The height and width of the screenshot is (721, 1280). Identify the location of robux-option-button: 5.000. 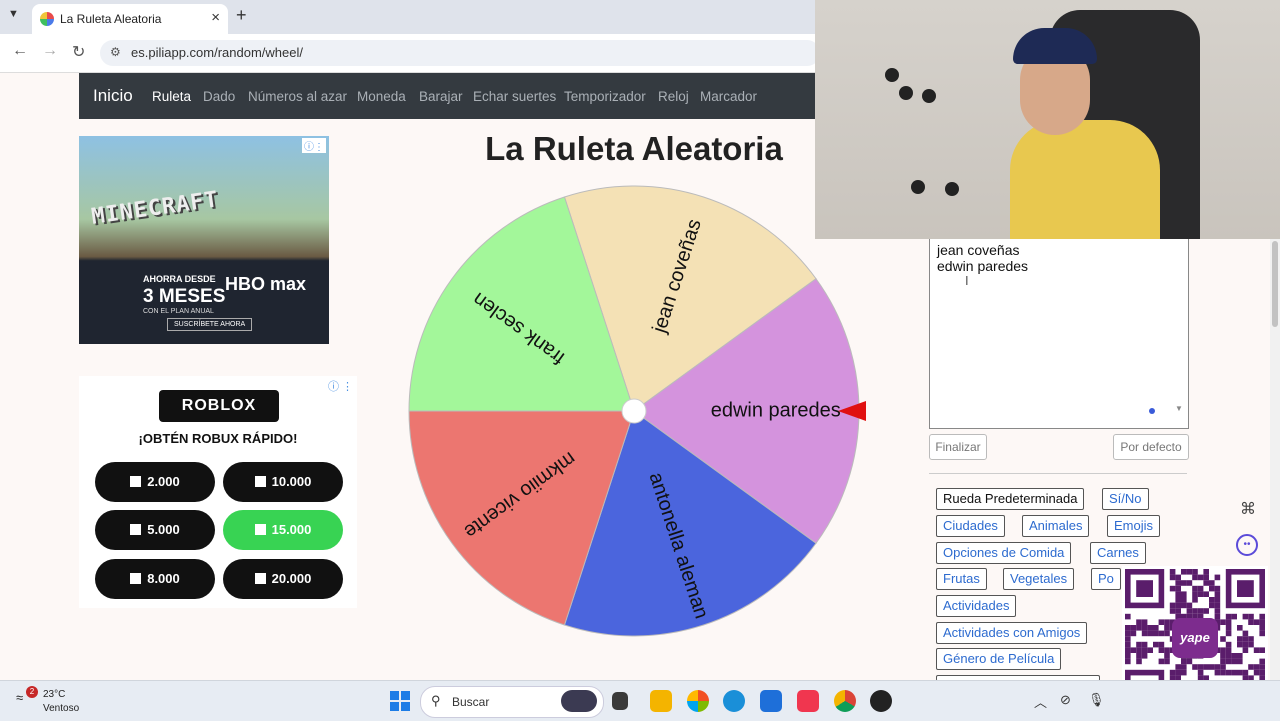
(155, 530).